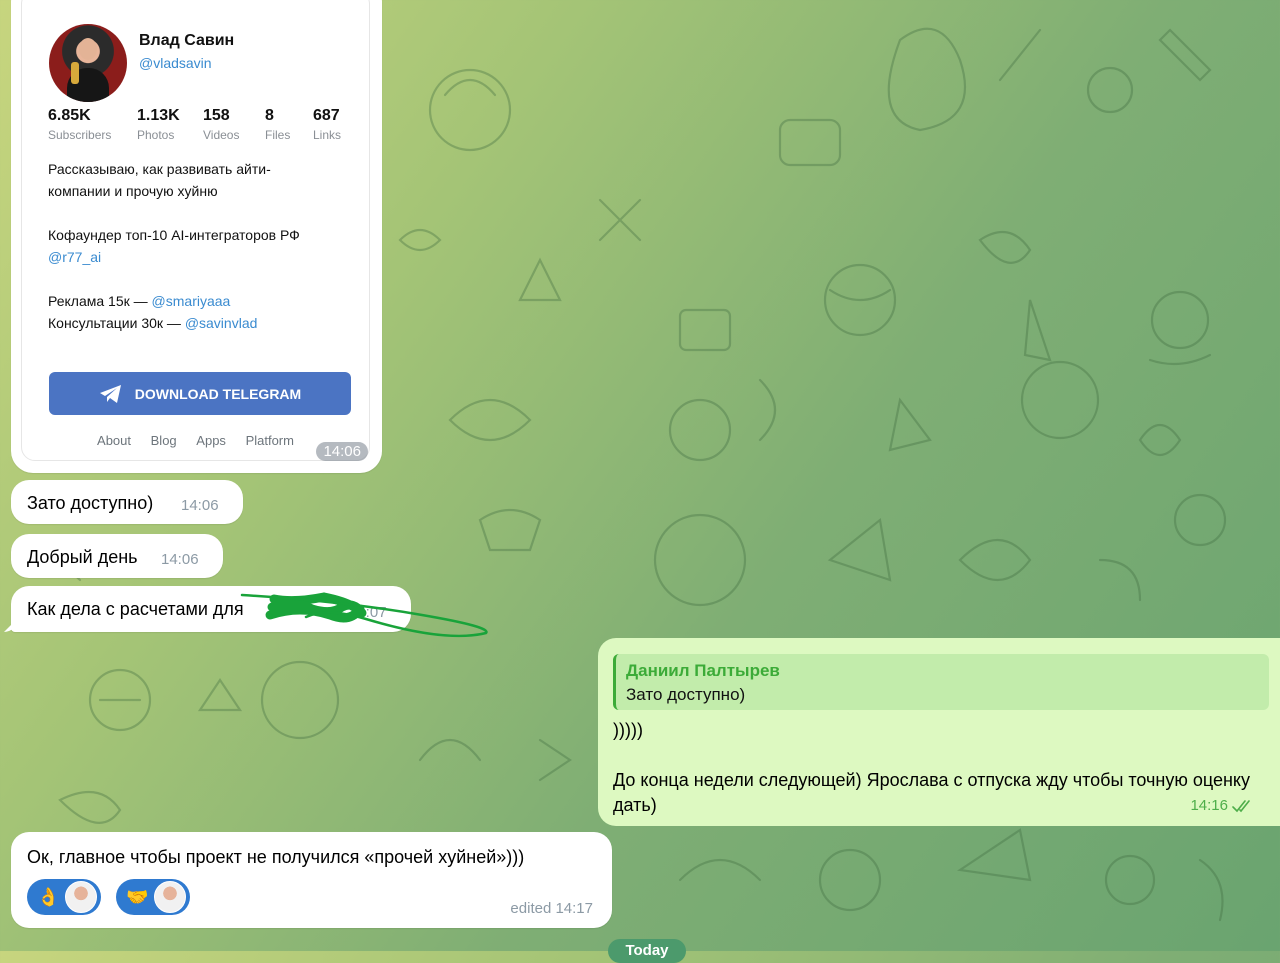 The image size is (1280, 963). What do you see at coordinates (941, 682) in the screenshot?
I see `reply-quote: Даниил Палтырев Зато доступно)` at bounding box center [941, 682].